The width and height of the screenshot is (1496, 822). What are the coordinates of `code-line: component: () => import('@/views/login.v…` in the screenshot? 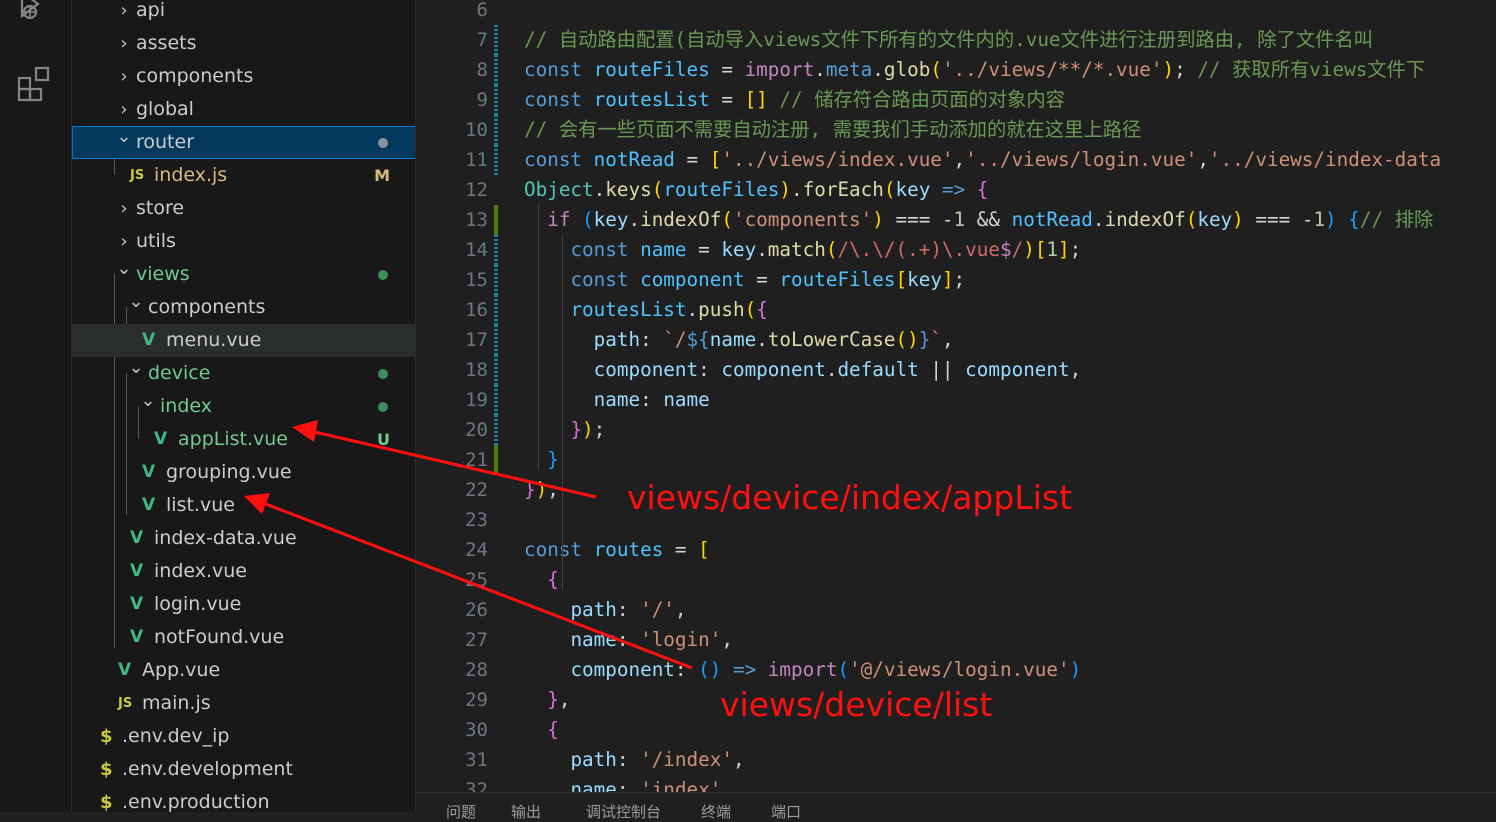 It's located at (802, 670).